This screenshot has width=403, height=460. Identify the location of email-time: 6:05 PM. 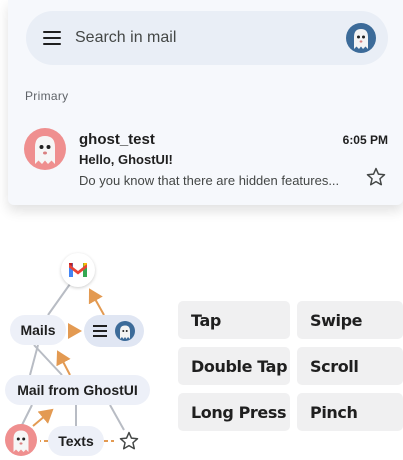
(365, 140).